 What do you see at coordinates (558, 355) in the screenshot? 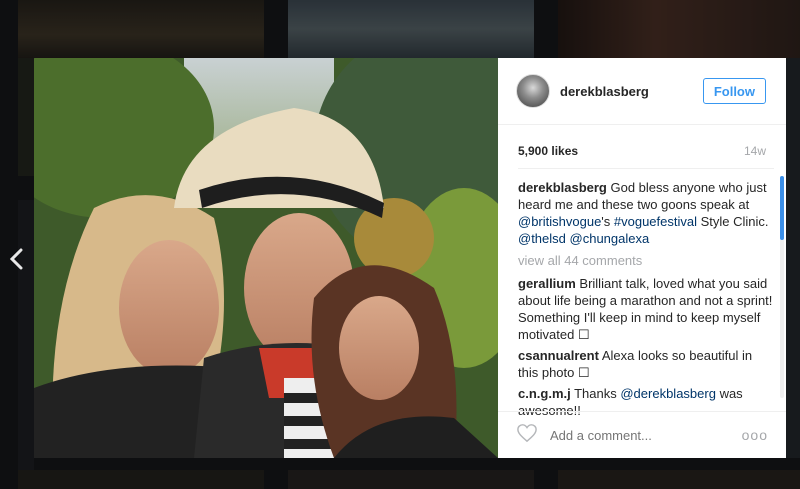
I see `comment-username: csannualrent` at bounding box center [558, 355].